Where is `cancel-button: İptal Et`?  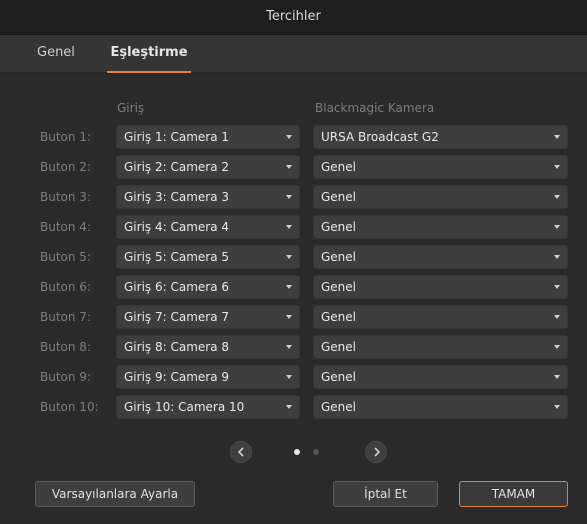
cancel-button: İptal Et is located at coordinates (385, 494).